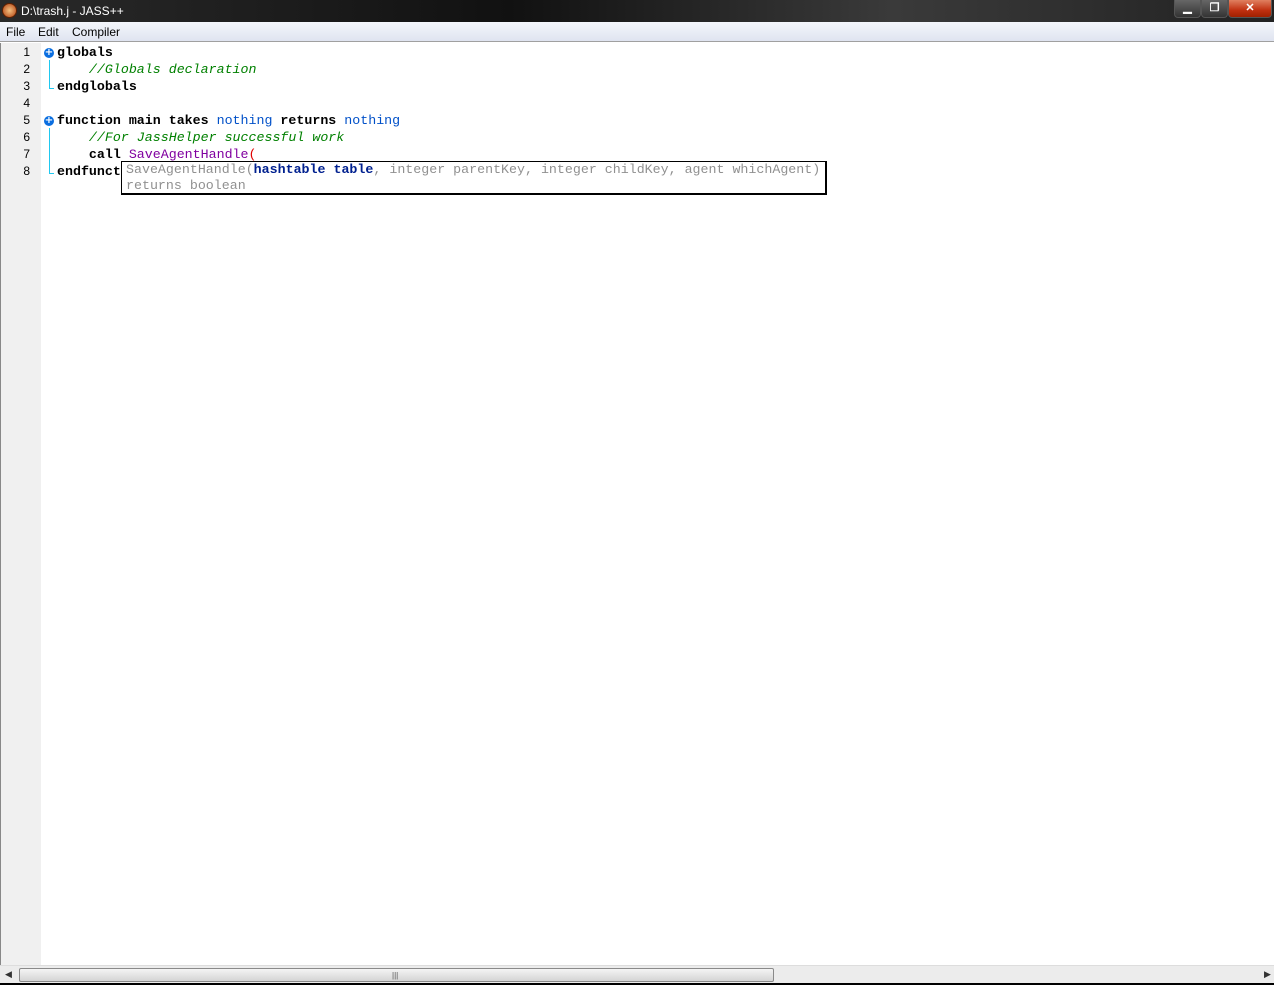 The height and width of the screenshot is (985, 1274). Describe the element at coordinates (72, 11) in the screenshot. I see `window-title: D:\trash.j - JASS++` at that location.